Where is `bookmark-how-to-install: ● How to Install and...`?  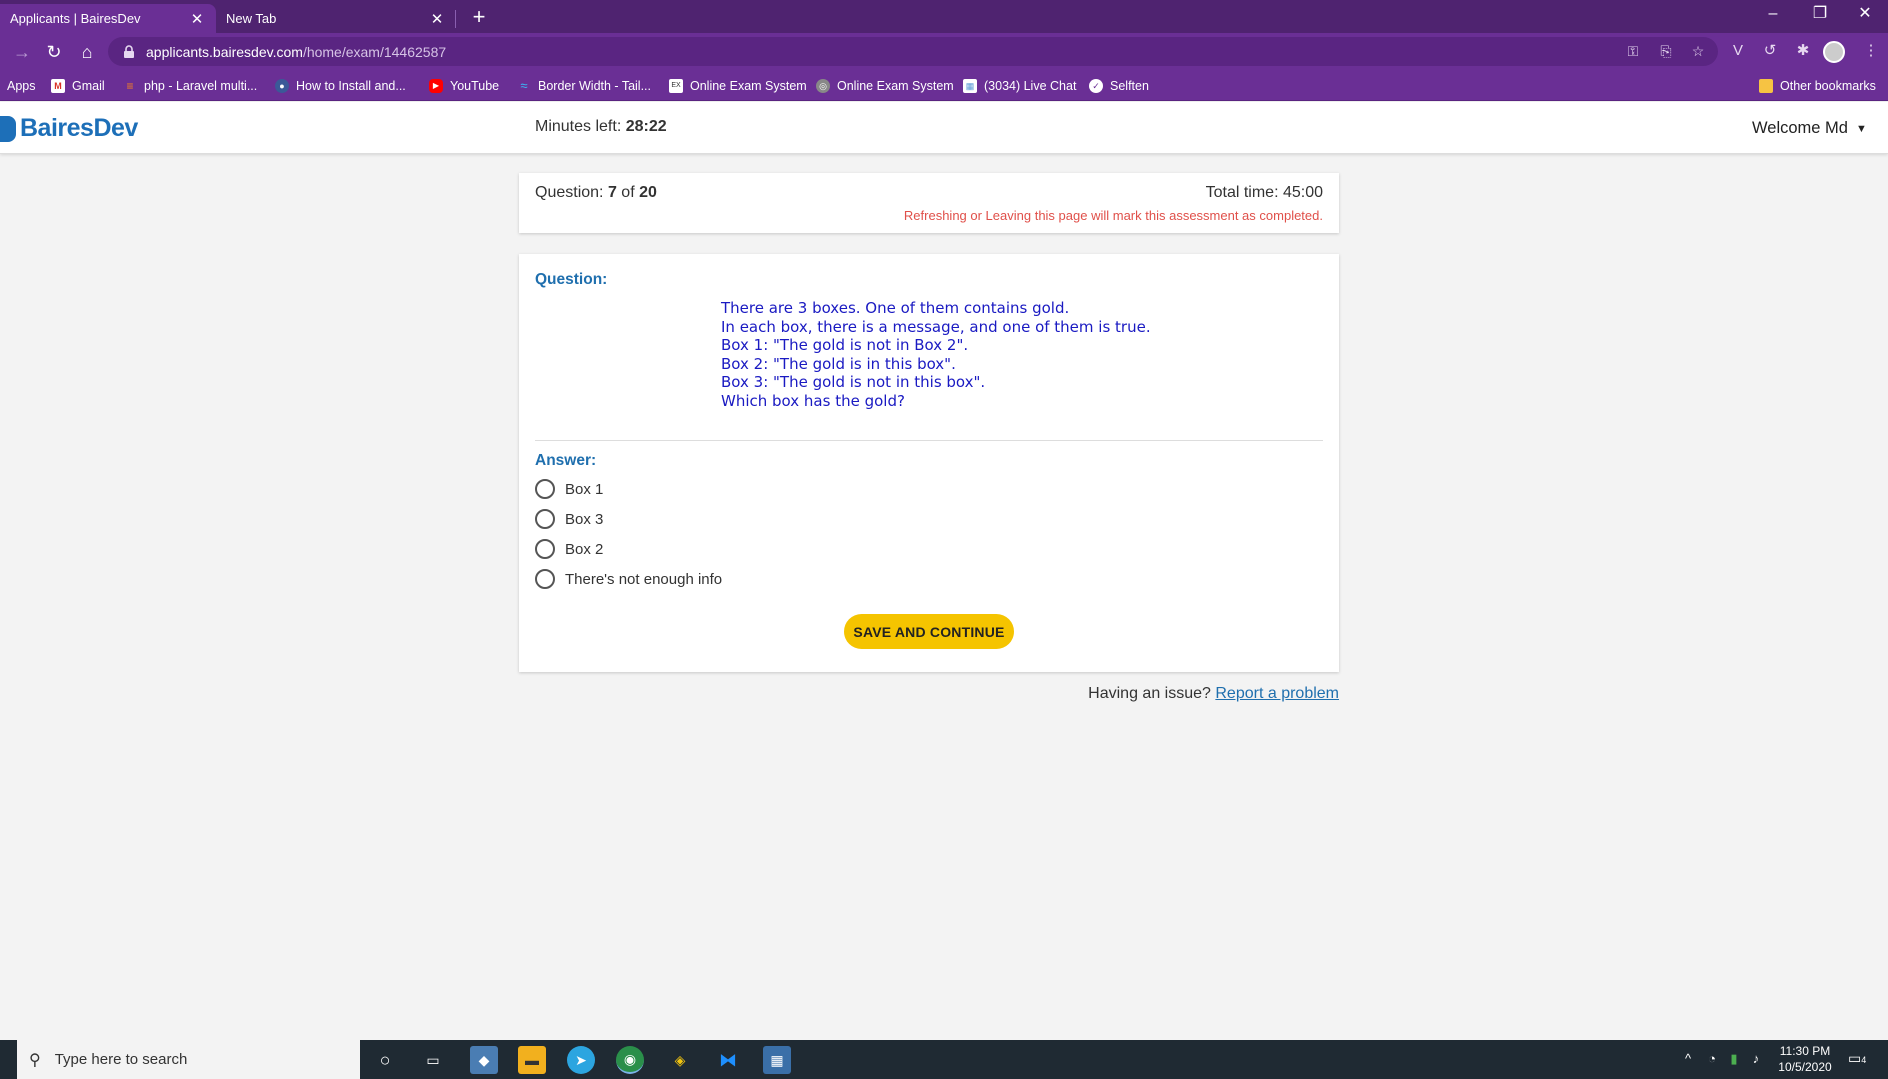
bookmark-how-to-install: ● How to Install and... is located at coordinates (340, 86).